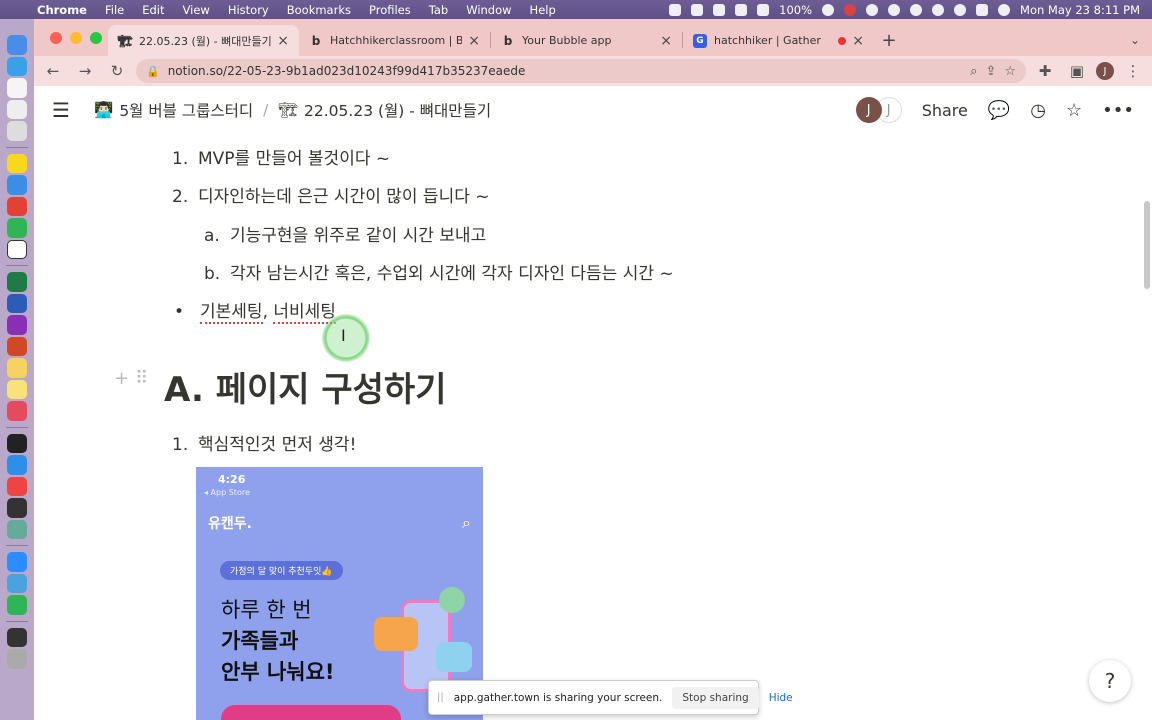 This screenshot has height=720, width=1152. I want to click on finder-icon, so click(17, 45).